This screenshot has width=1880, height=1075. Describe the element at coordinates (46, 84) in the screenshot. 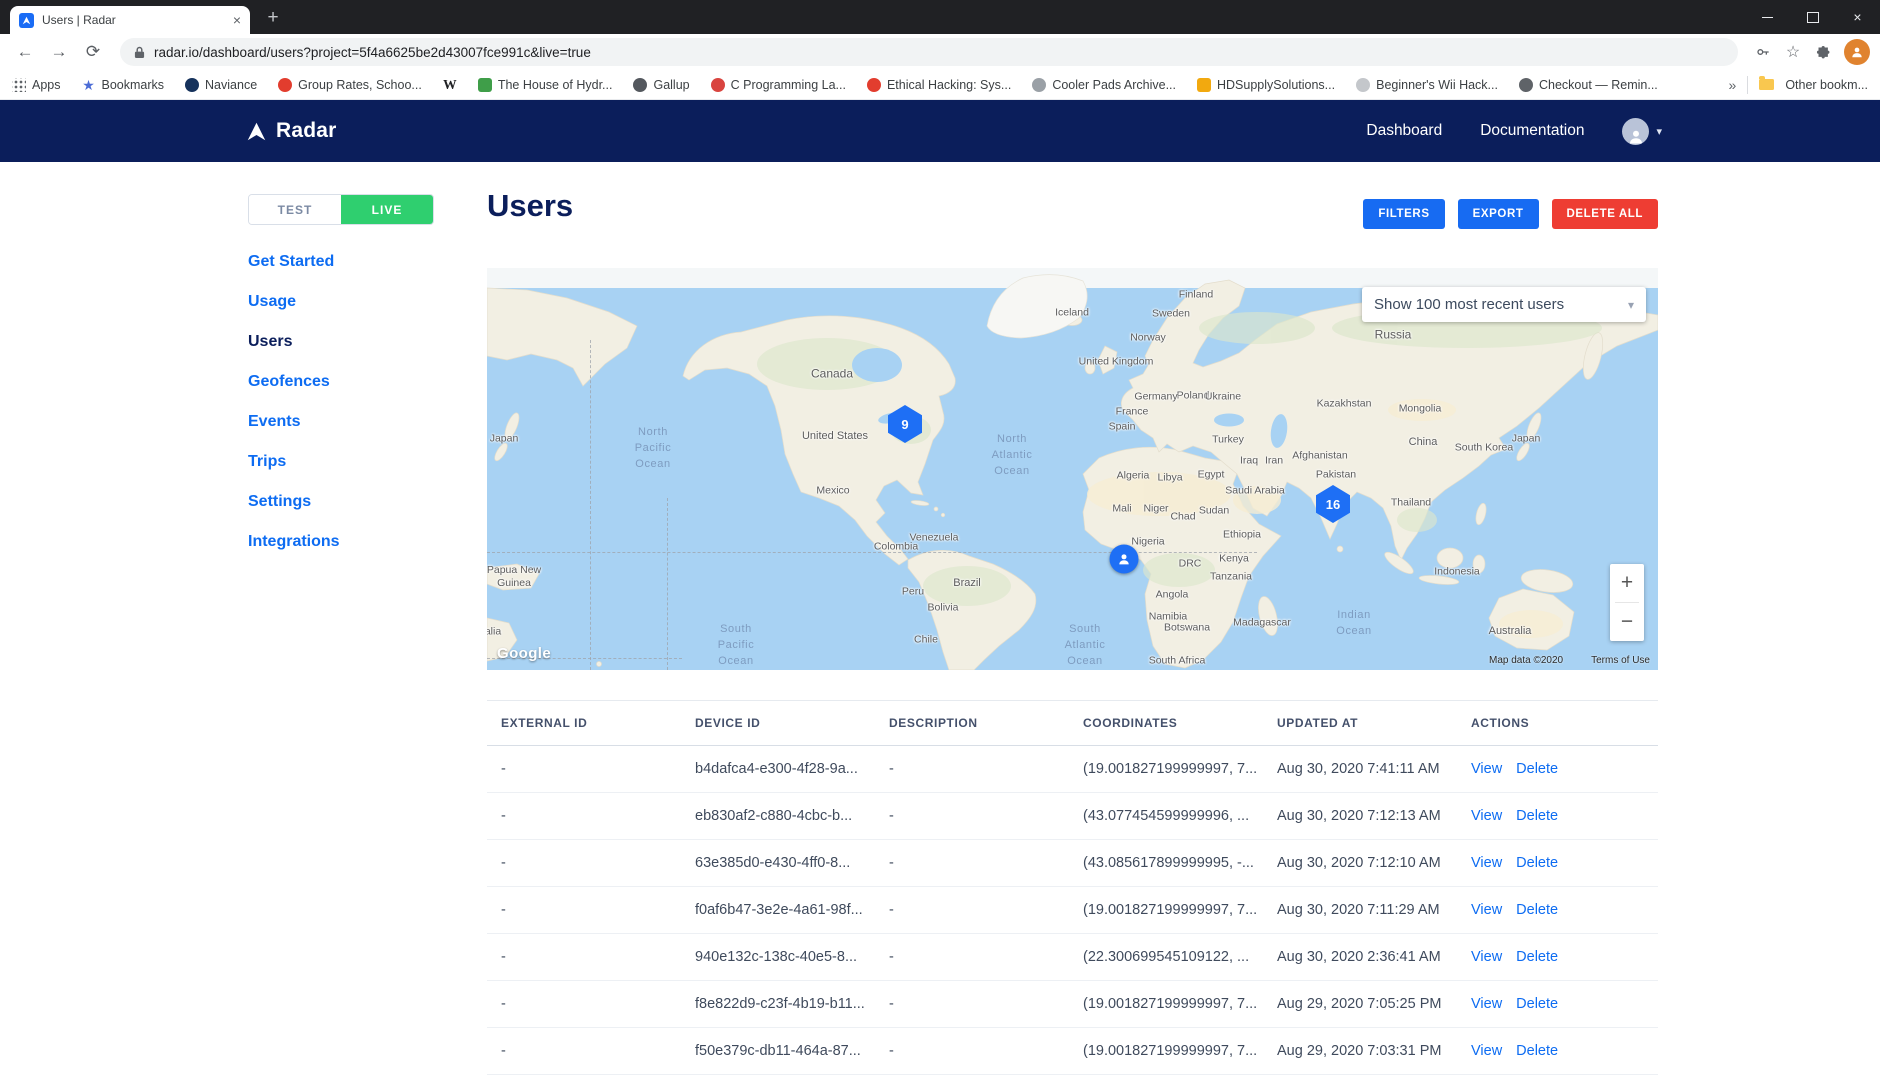

I see `bookmark-label: Apps` at that location.